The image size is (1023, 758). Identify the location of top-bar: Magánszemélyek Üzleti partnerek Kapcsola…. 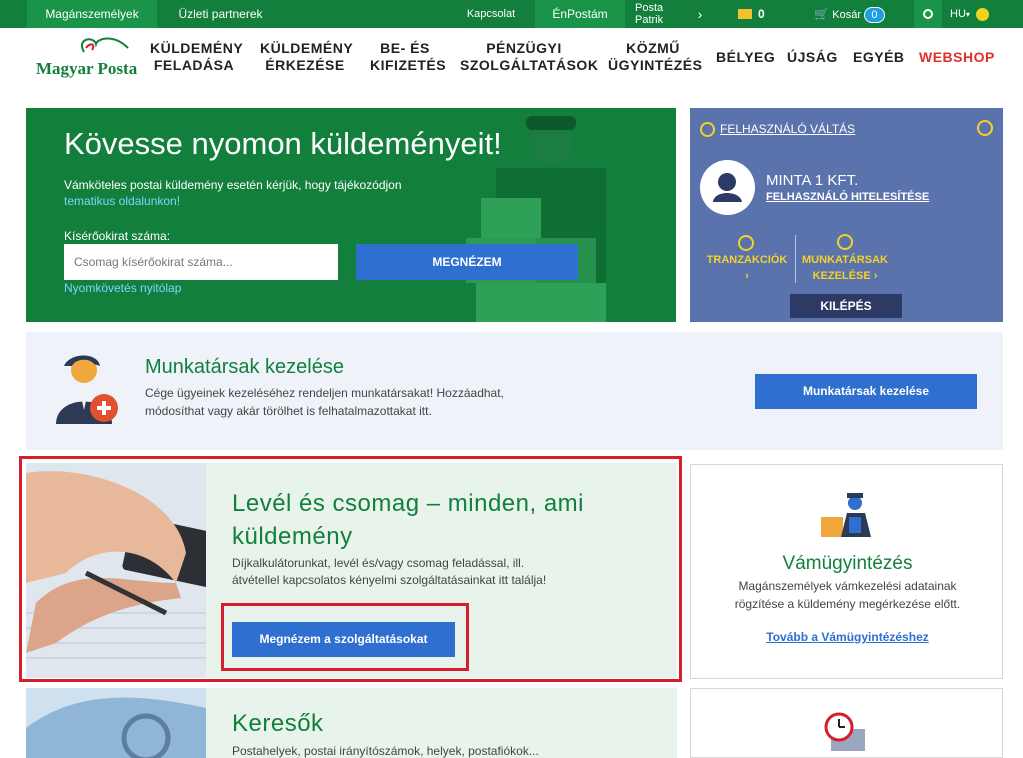
(511, 14).